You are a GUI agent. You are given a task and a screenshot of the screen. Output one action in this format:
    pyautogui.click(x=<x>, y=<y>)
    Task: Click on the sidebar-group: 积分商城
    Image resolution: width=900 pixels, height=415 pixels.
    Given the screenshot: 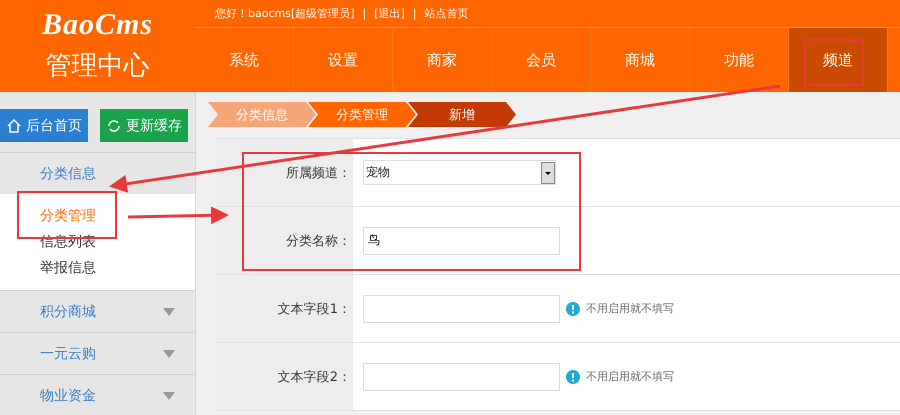 What is the action you would take?
    pyautogui.click(x=97, y=311)
    